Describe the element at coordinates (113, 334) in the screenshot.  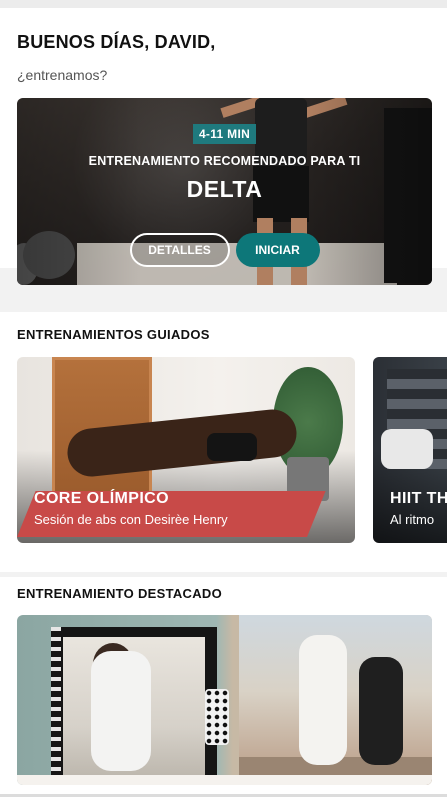
I see `guided-heading: ENTRENAMIENTOS GUIADOS` at that location.